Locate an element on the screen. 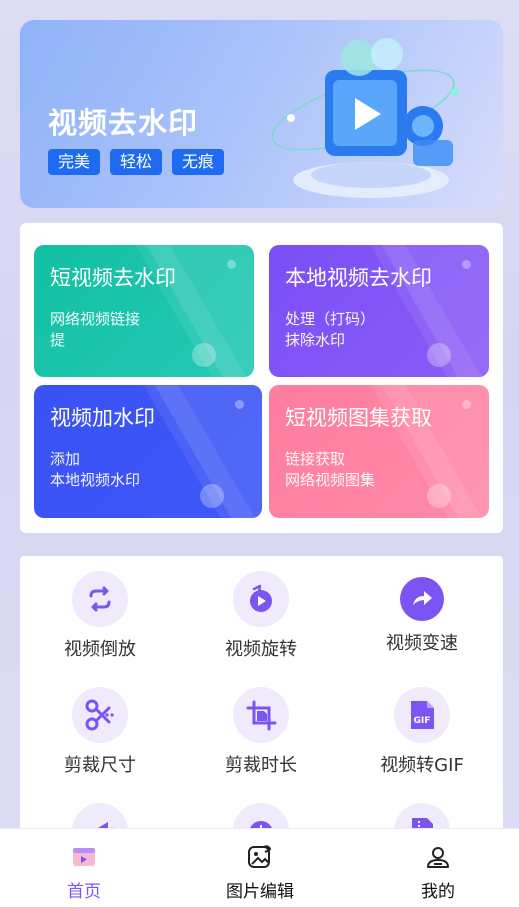 The width and height of the screenshot is (519, 907). rotate-play-icon is located at coordinates (261, 599).